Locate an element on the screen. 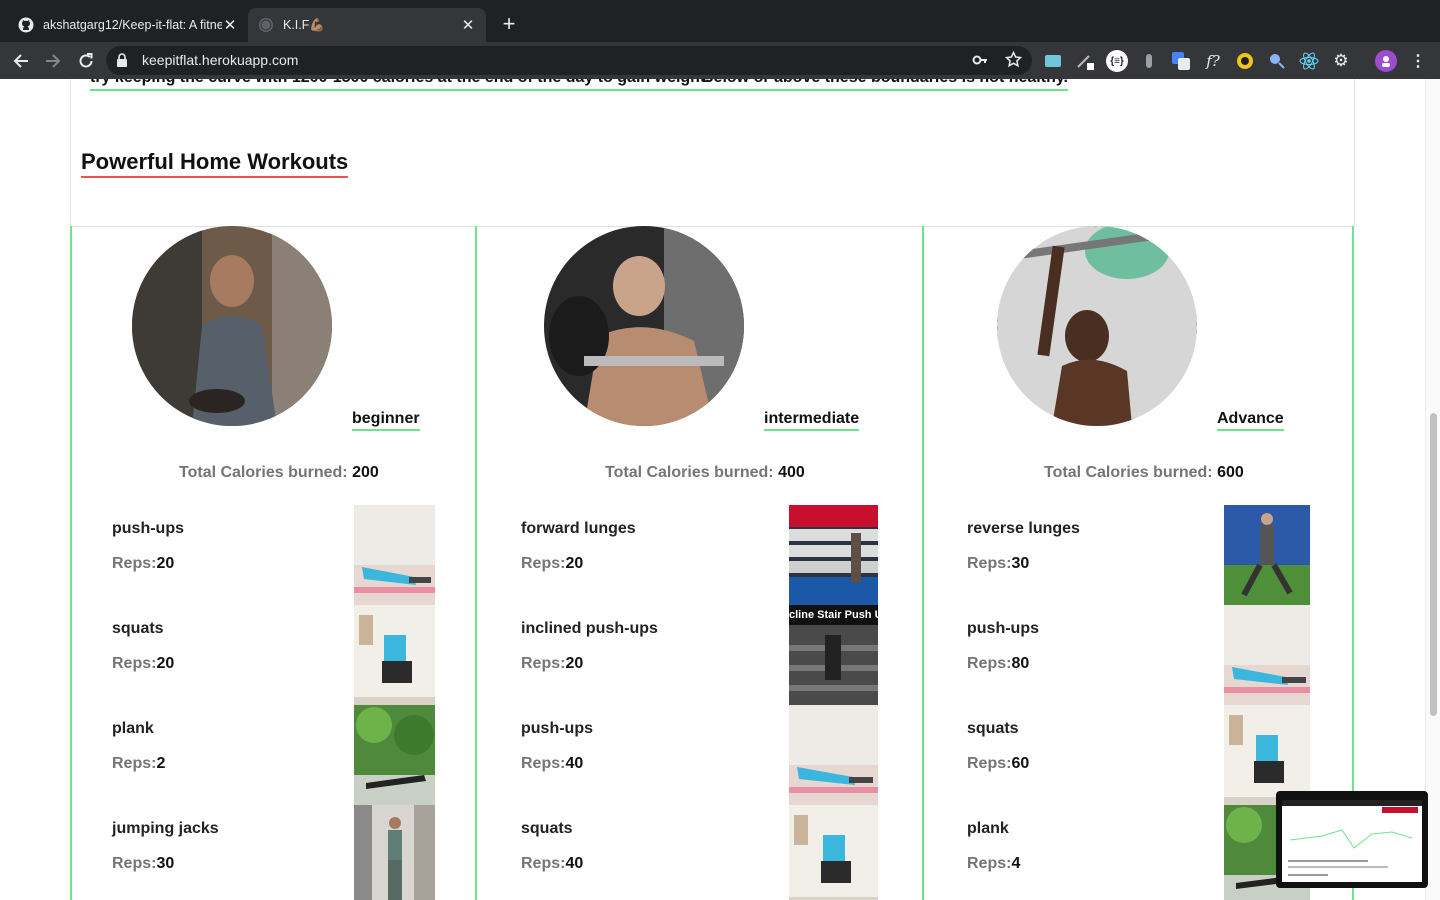 The width and height of the screenshot is (1440, 900). exercise-reps: Reps:40 is located at coordinates (552, 864).